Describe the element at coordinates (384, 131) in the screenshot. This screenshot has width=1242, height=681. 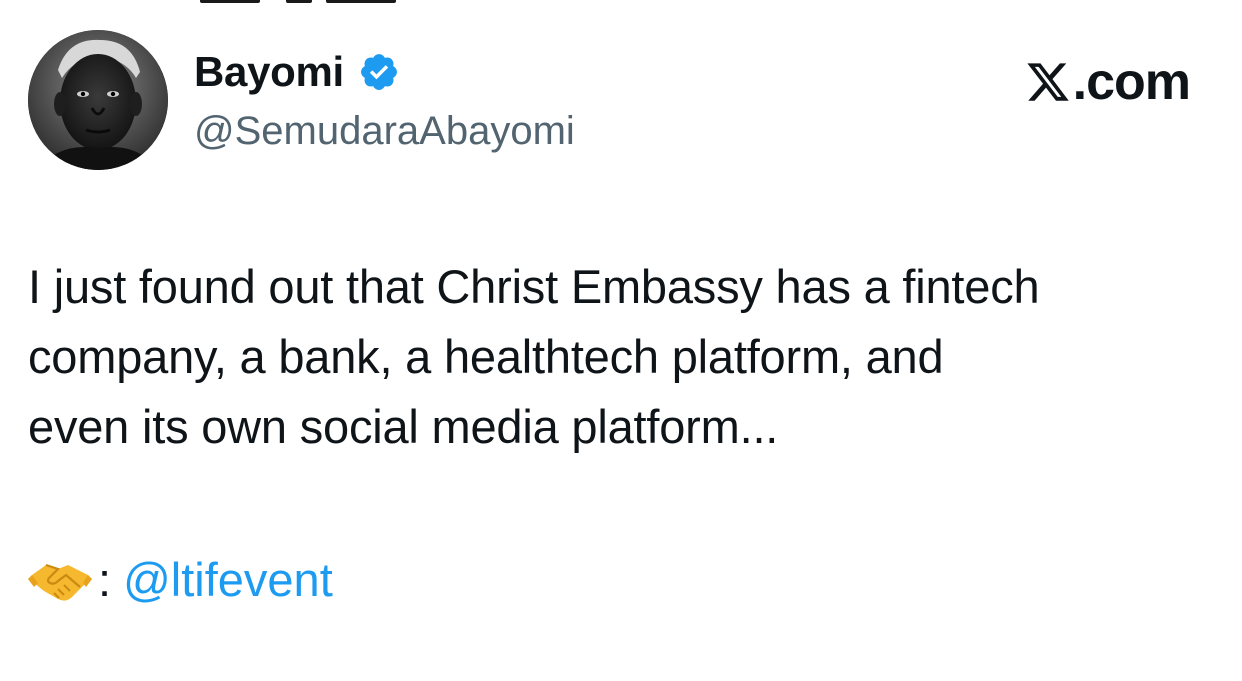
I see `author-handle: @SemudaraAbayomi` at that location.